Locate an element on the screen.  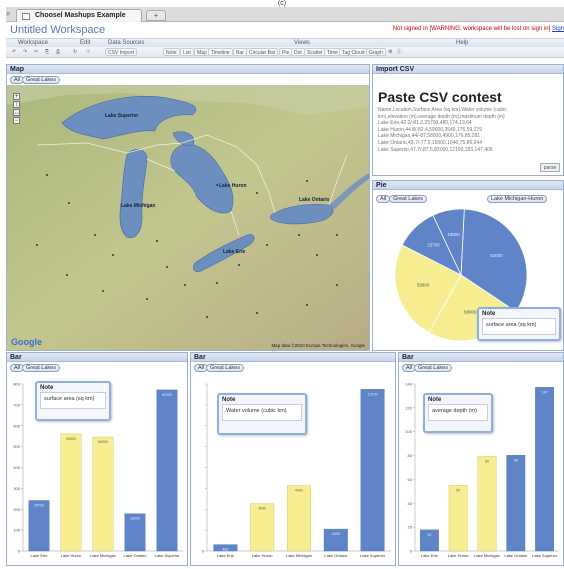
bar-note: Note average depth (m) is located at coordinates (458, 413).